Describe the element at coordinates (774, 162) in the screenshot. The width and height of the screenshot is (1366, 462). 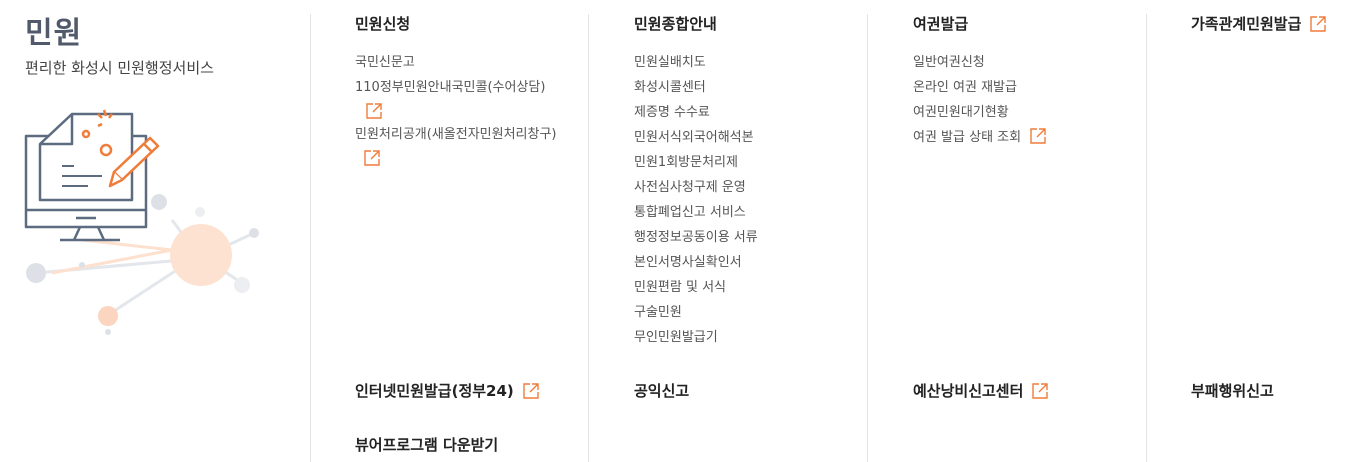
I see `menu-item: 민원1회방문처리제` at that location.